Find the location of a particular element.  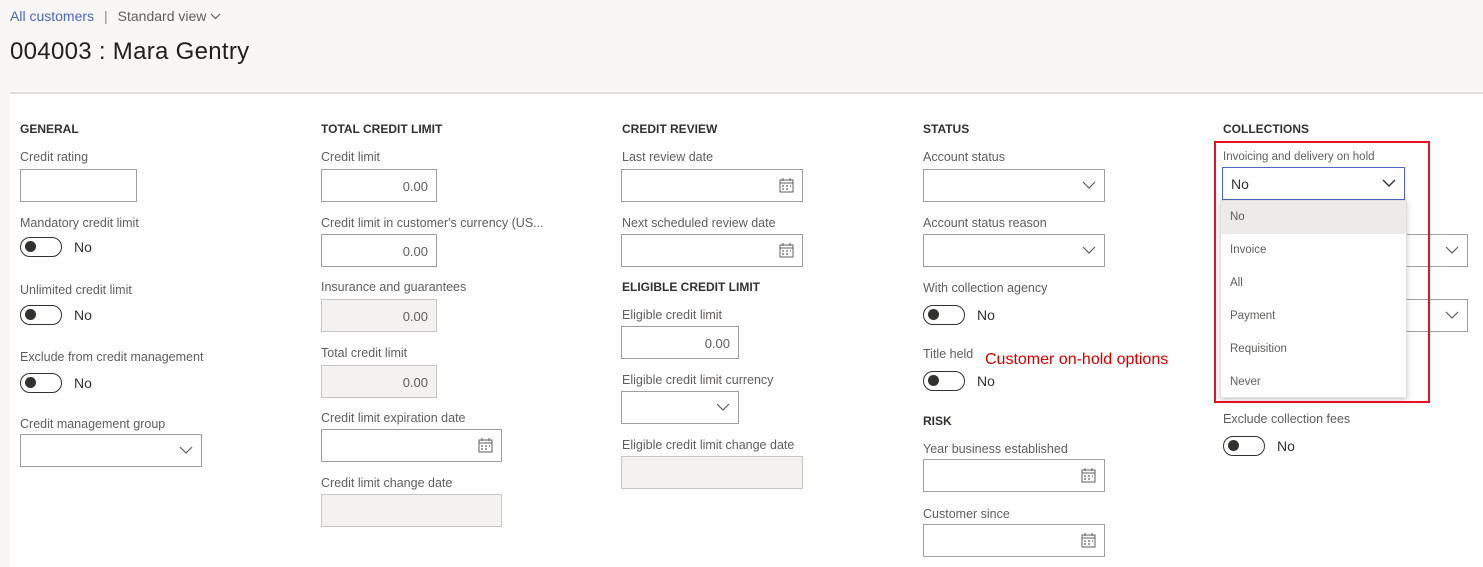

page-title: 004003 : Mara Gentry is located at coordinates (130, 51).